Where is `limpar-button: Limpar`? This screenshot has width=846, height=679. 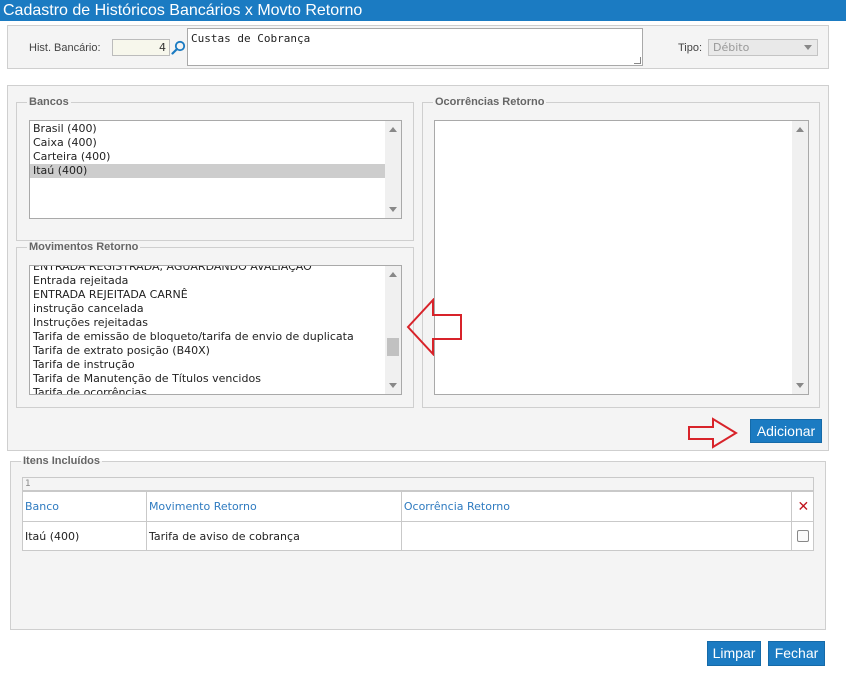 limpar-button: Limpar is located at coordinates (734, 653).